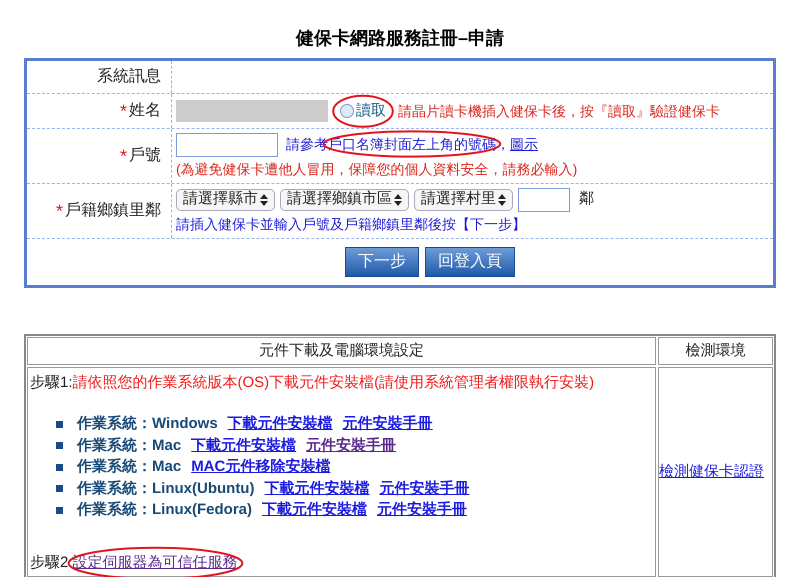  I want to click on field-label: 系統訊息, so click(129, 76).